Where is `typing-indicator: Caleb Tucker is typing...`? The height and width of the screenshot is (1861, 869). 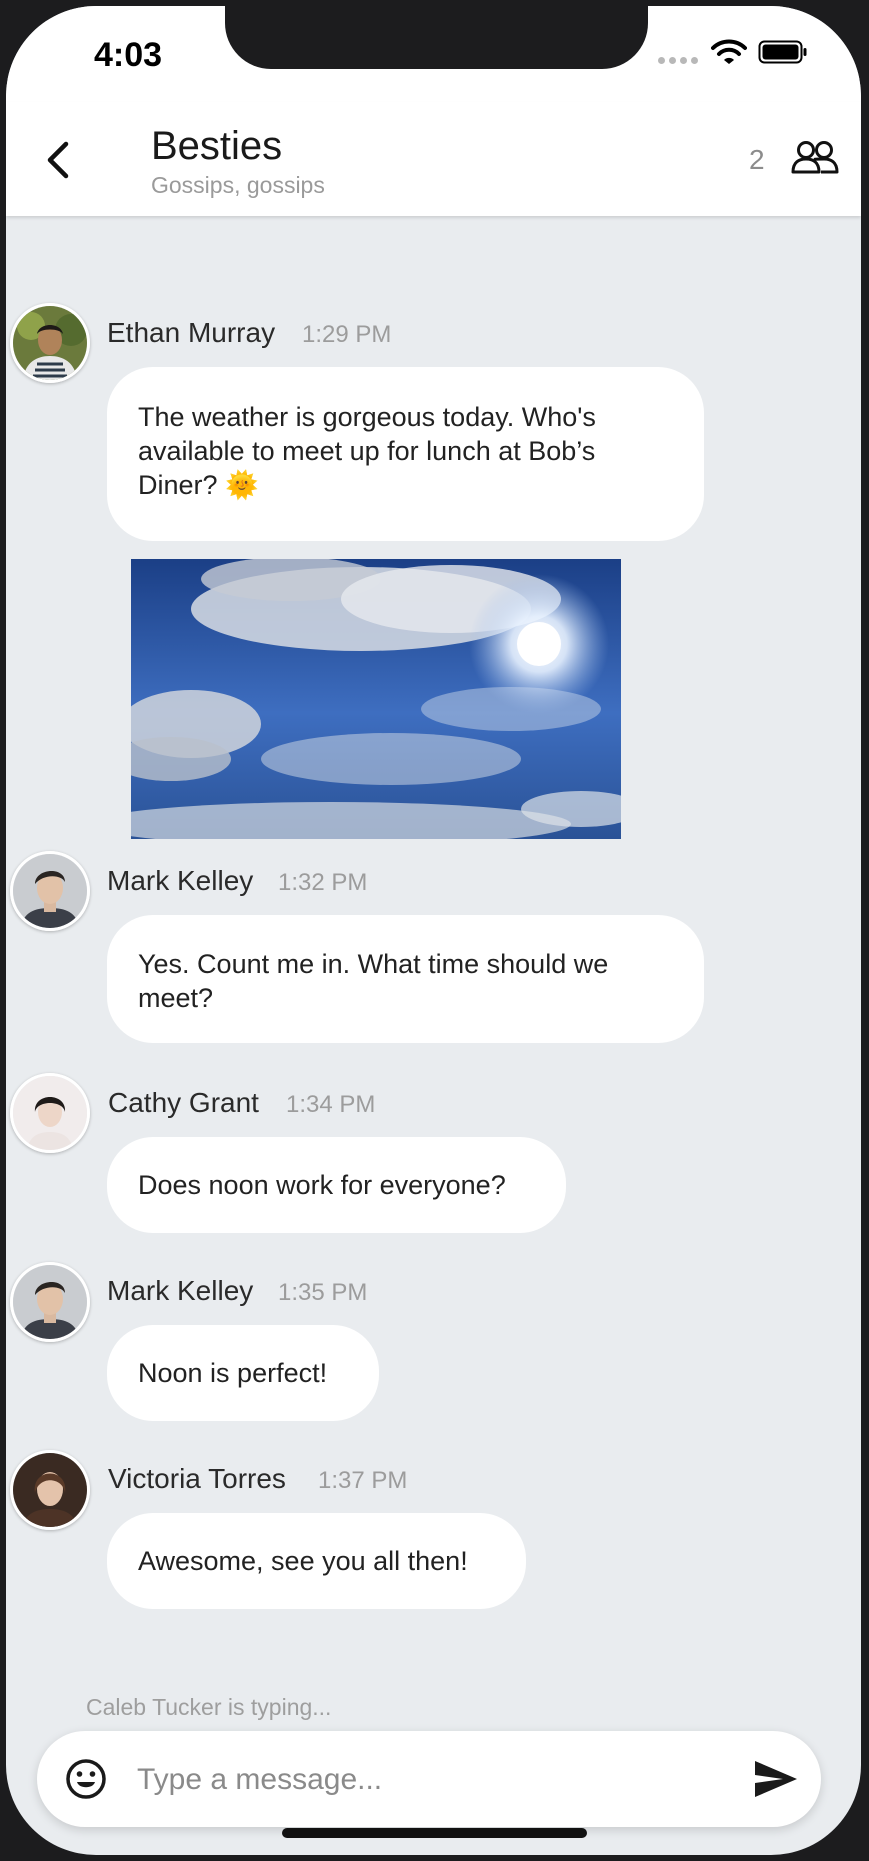
typing-indicator: Caleb Tucker is typing... is located at coordinates (209, 1707).